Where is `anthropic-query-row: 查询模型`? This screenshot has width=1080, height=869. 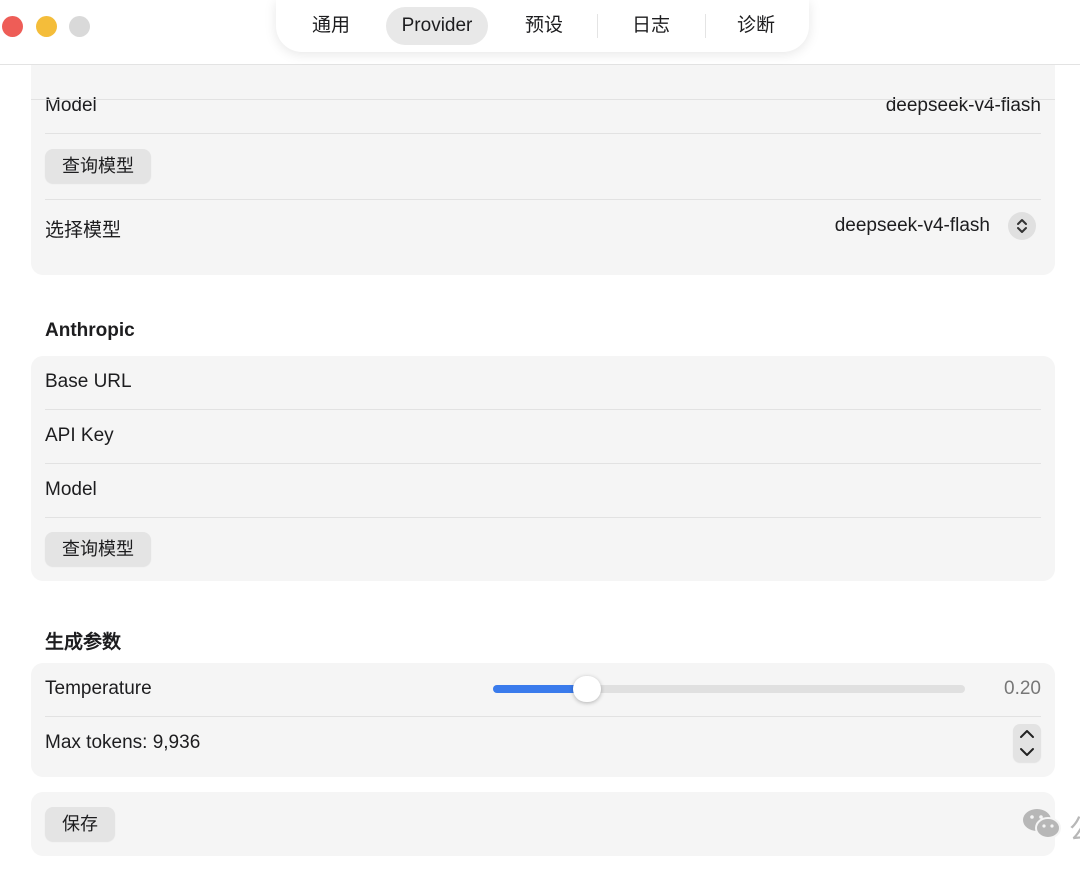 anthropic-query-row: 查询模型 is located at coordinates (543, 549).